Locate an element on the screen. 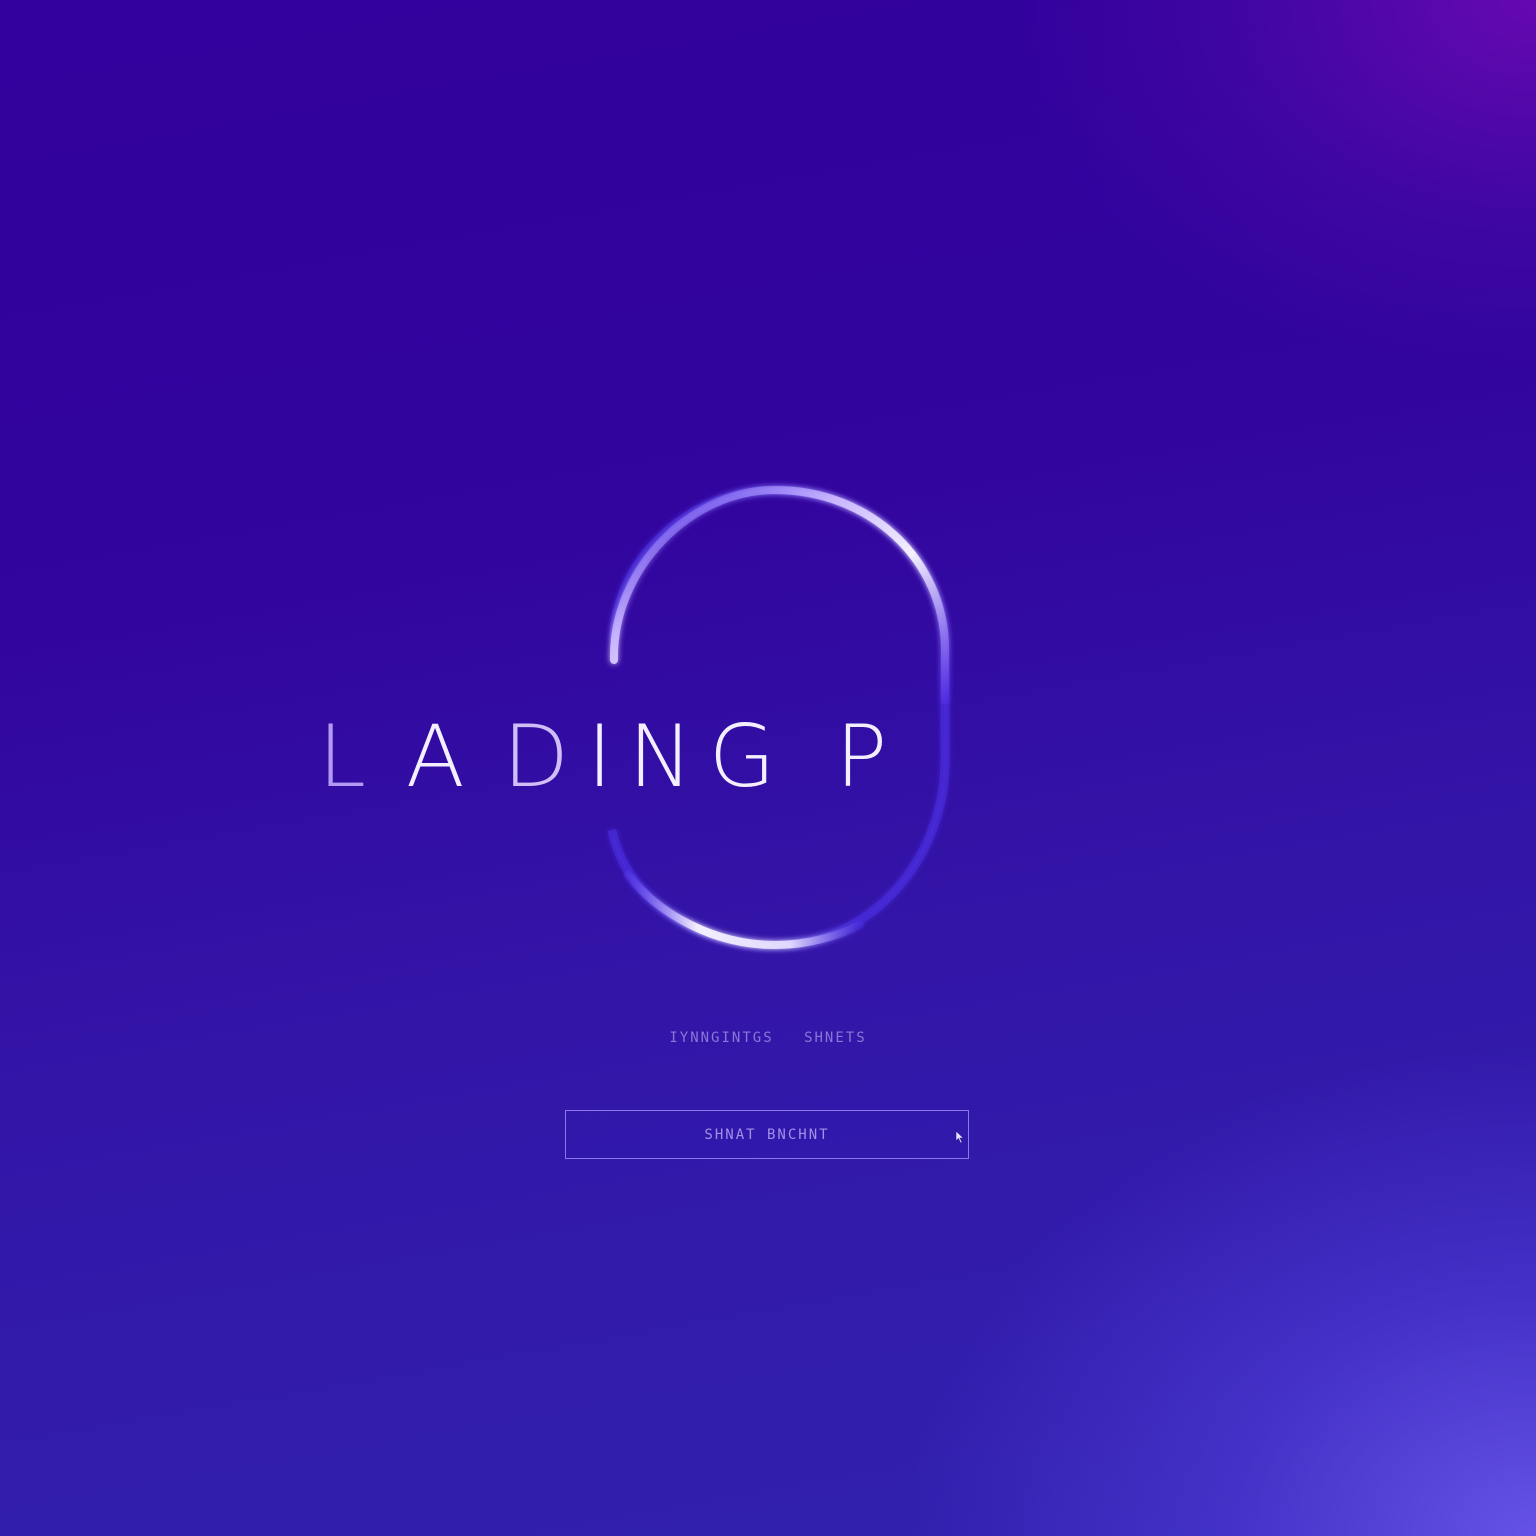 The height and width of the screenshot is (1536, 1536). loading-title-char: P is located at coordinates (861, 757).